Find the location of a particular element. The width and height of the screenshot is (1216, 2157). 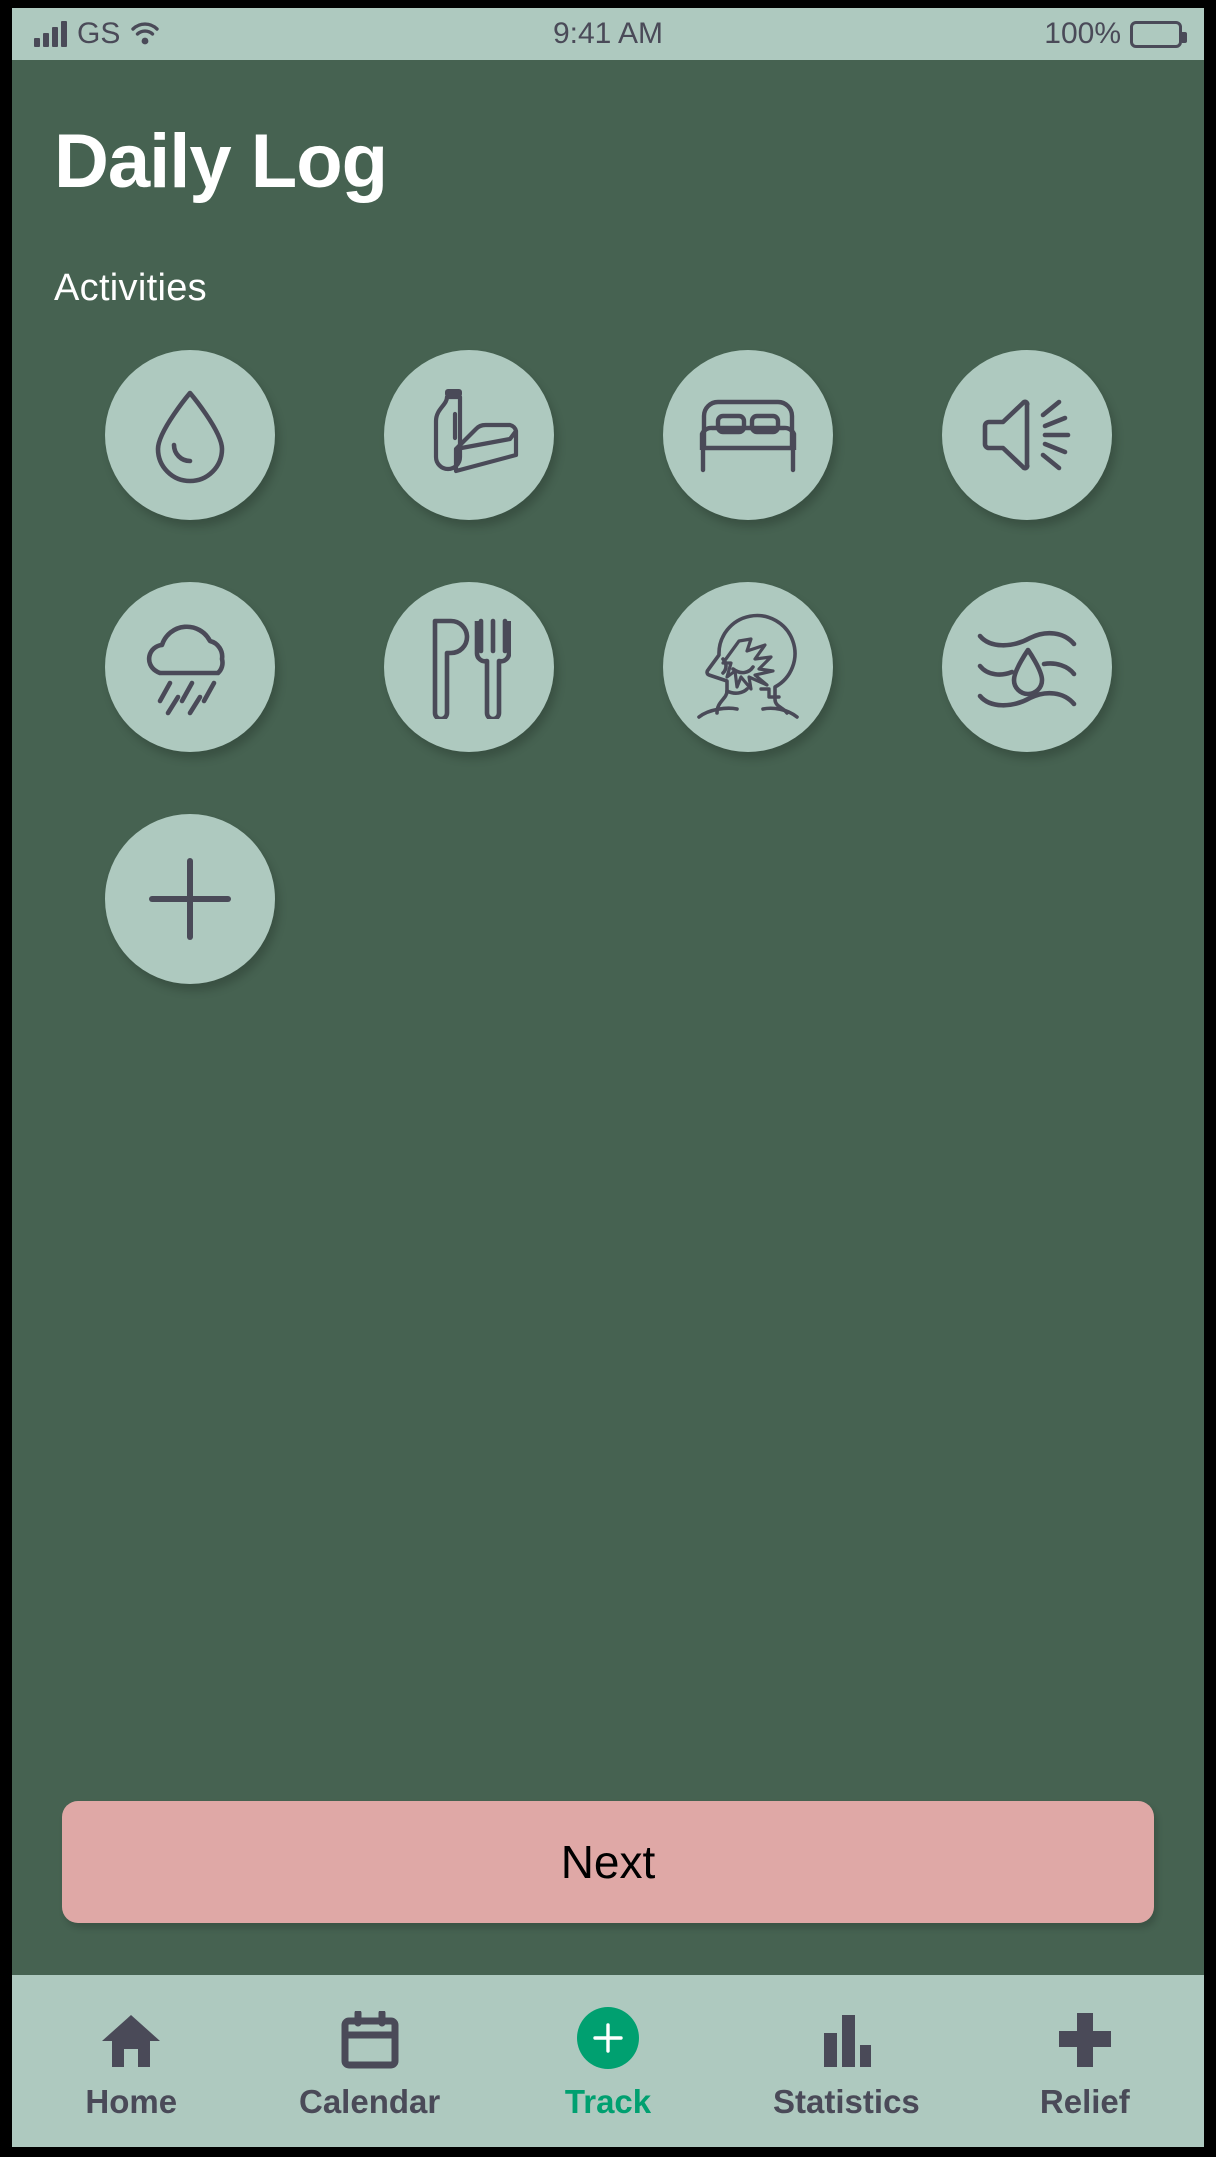

medical-cross-icon is located at coordinates (1085, 2038).